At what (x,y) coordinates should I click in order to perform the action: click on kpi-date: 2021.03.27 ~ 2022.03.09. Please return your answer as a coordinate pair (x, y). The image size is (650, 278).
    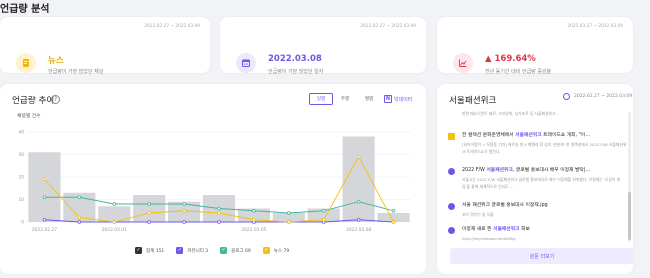
    Looking at the image, I should click on (595, 26).